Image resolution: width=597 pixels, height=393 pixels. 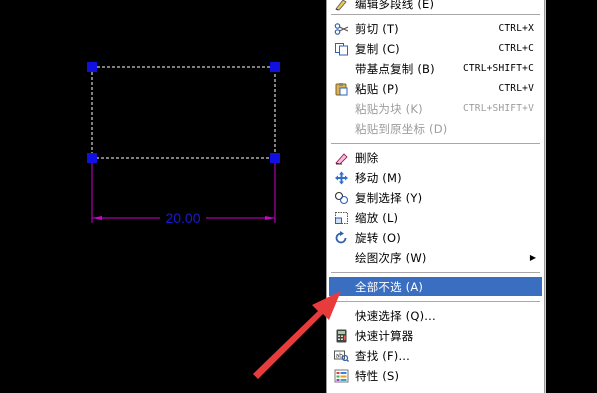 I want to click on properties-icon, so click(x=341, y=375).